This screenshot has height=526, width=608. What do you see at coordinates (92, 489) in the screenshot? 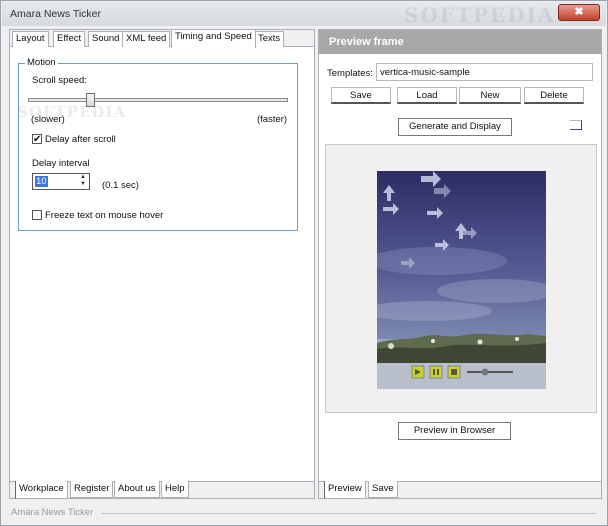
I see `tab-register: Register` at bounding box center [92, 489].